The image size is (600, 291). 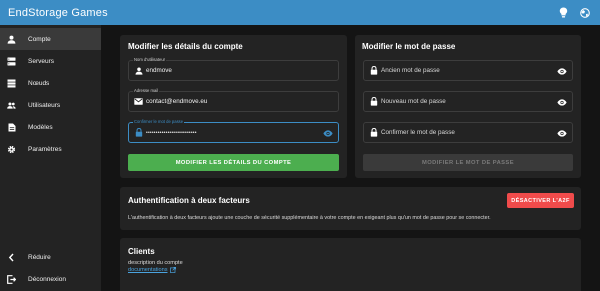 I want to click on nodes-icon, so click(x=11, y=83).